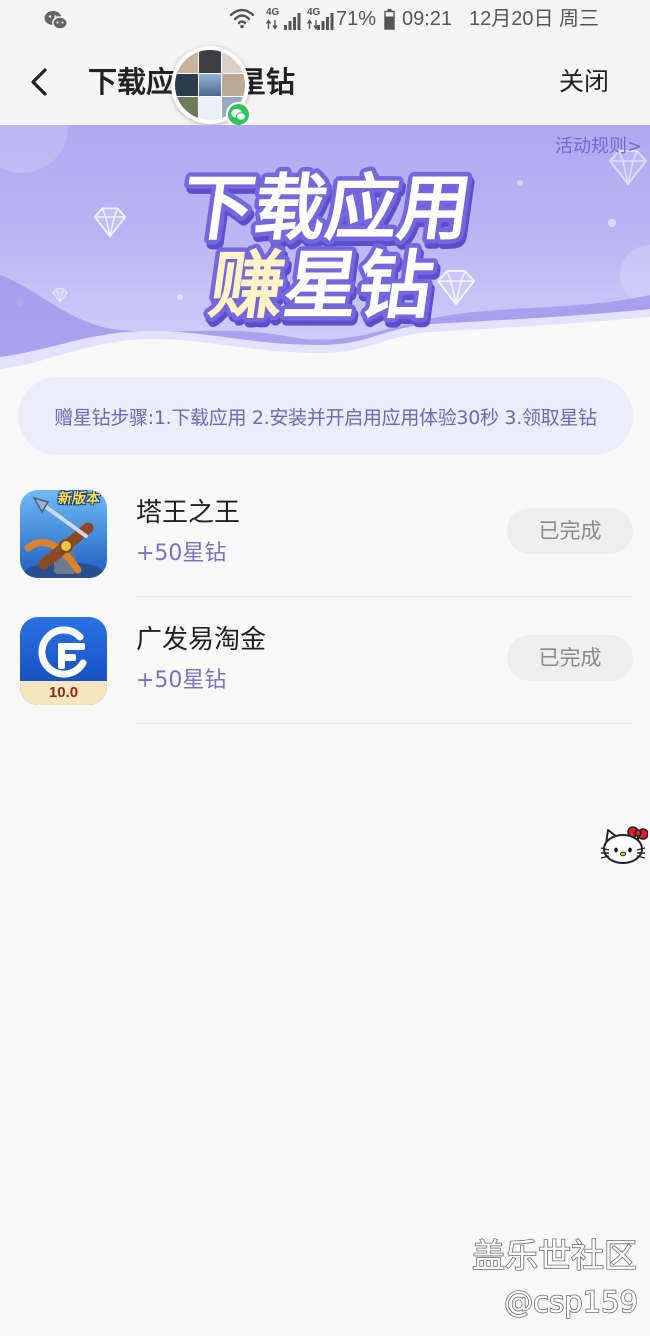  Describe the element at coordinates (40, 82) in the screenshot. I see `back-arrow-icon` at that location.